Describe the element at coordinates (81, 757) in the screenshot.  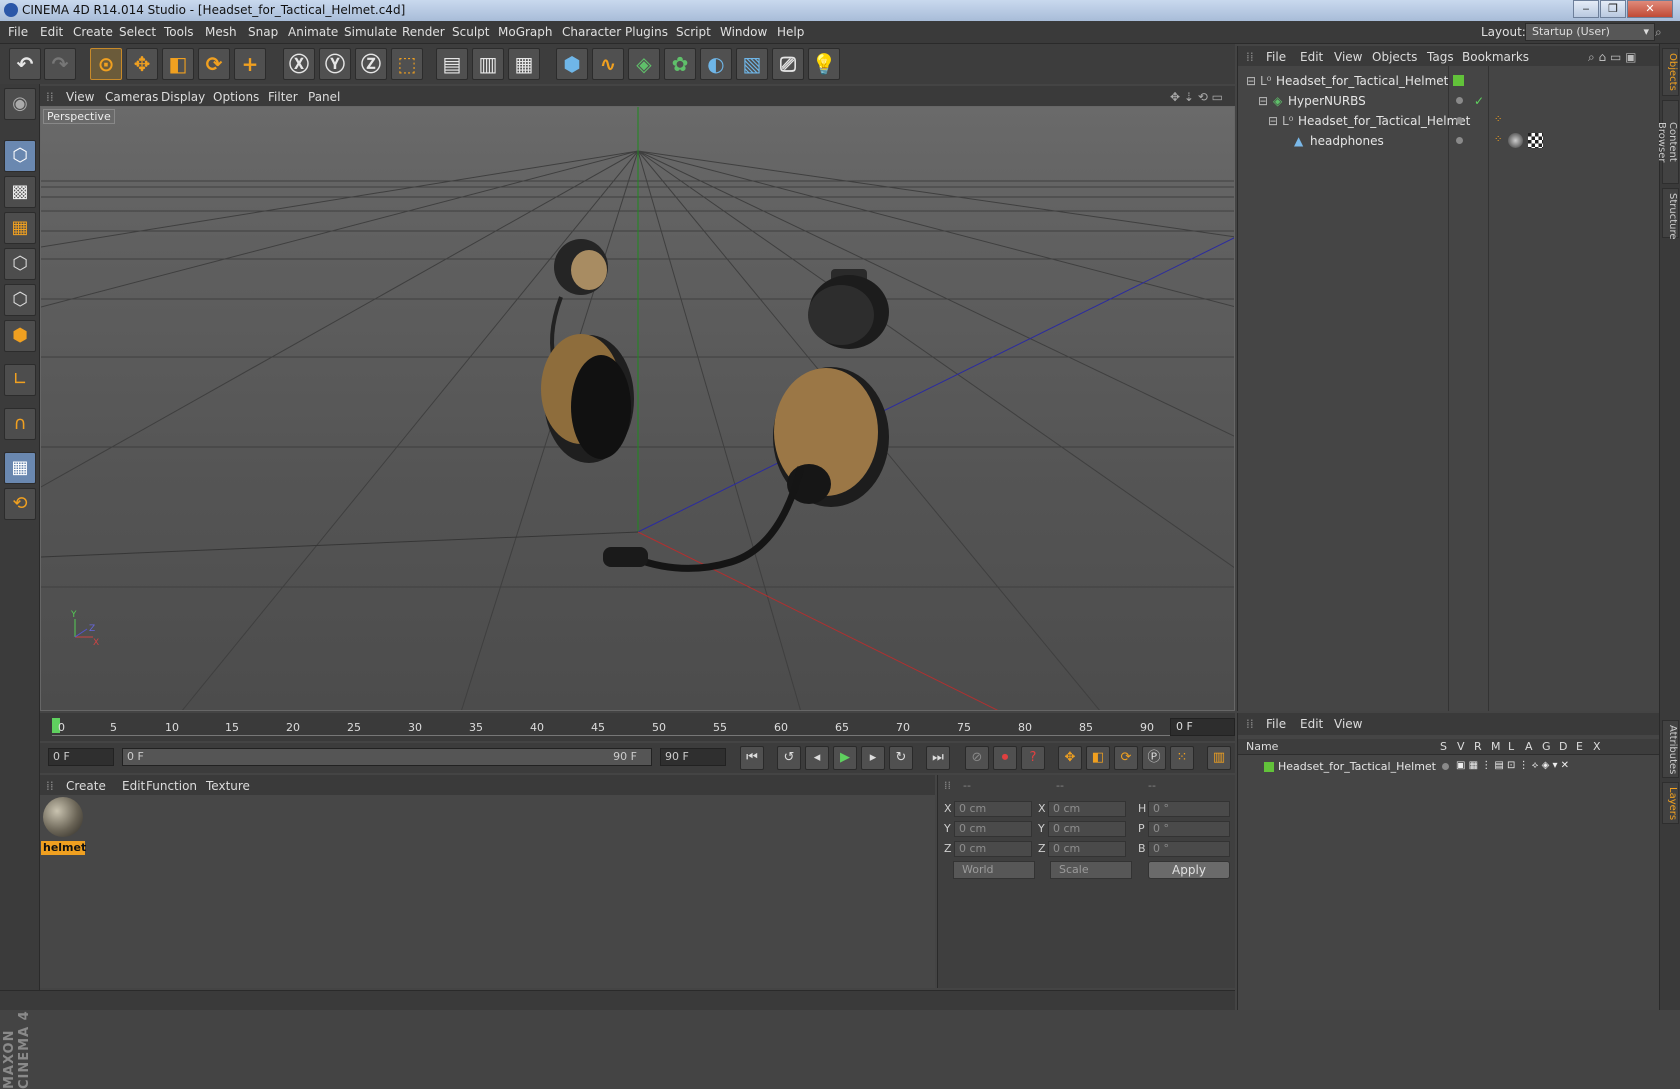
I see `start-frame-field: 0 F` at that location.